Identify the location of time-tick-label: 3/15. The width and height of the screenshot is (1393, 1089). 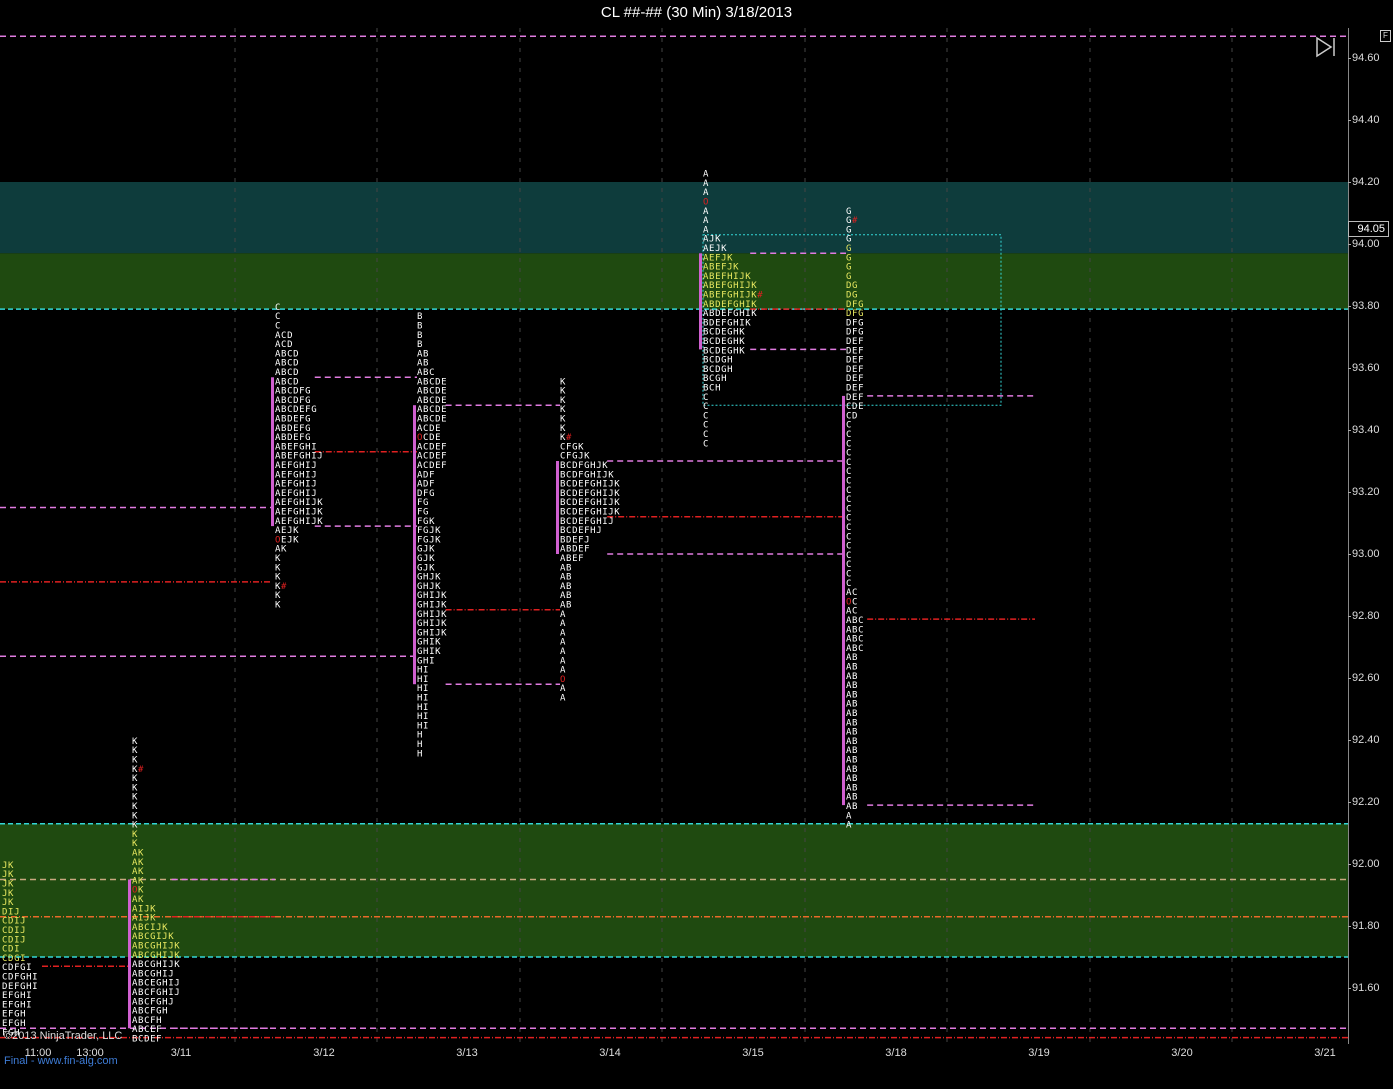
(753, 1053).